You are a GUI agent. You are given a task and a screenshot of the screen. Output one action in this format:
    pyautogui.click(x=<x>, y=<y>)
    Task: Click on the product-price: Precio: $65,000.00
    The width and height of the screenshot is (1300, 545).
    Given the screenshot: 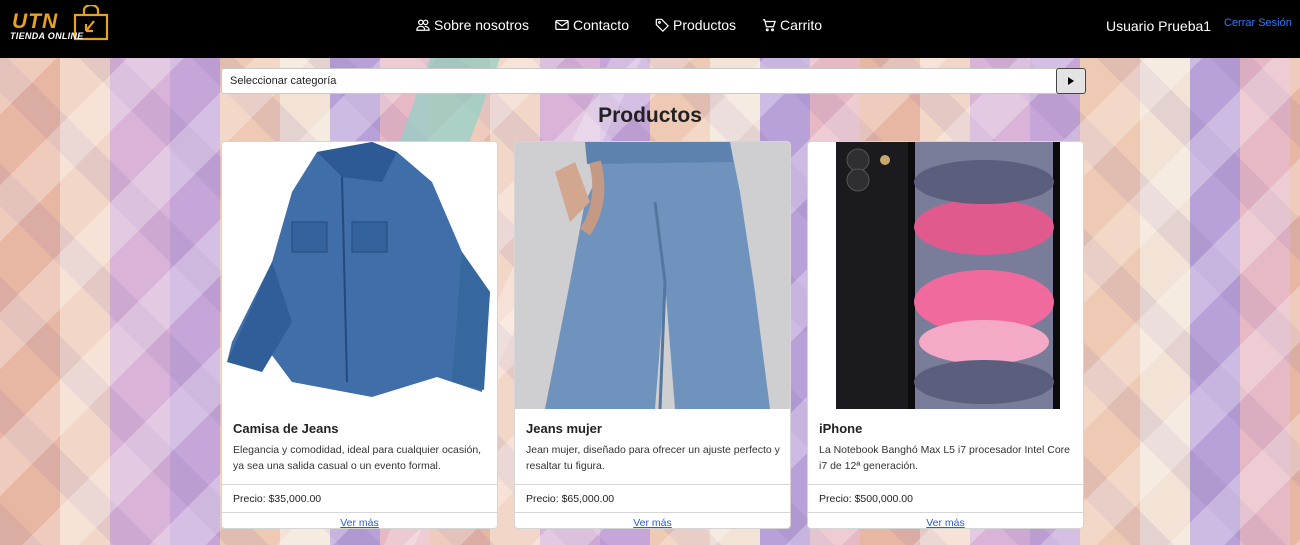 What is the action you would take?
    pyautogui.click(x=570, y=499)
    